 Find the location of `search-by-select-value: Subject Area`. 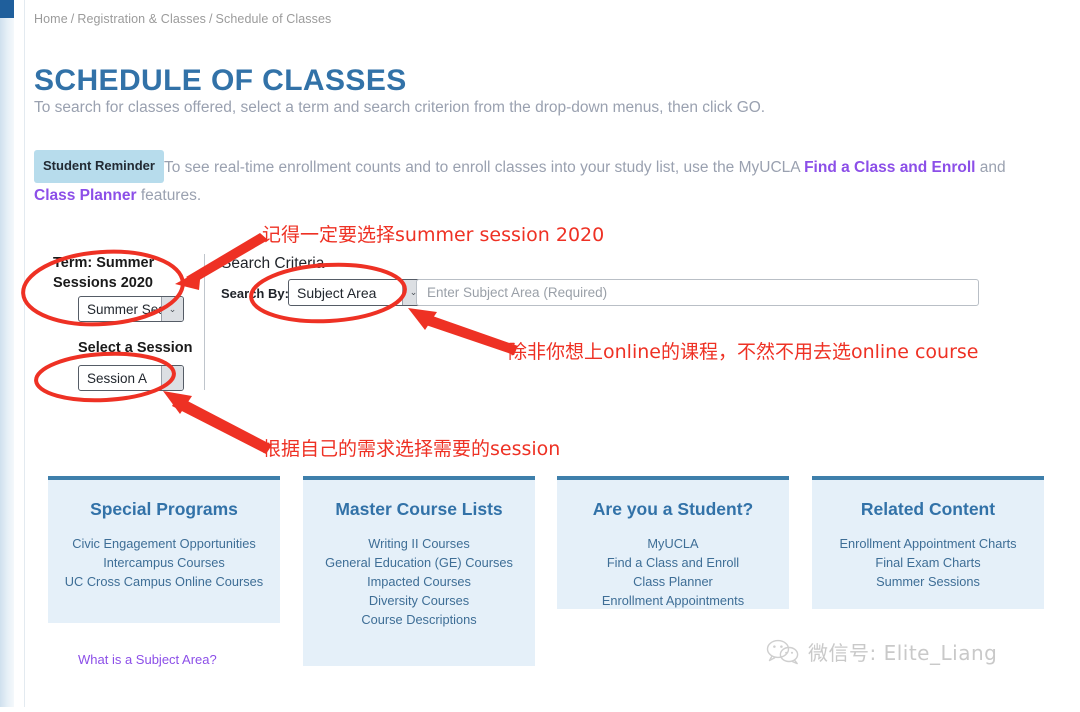

search-by-select-value: Subject Area is located at coordinates (337, 292).